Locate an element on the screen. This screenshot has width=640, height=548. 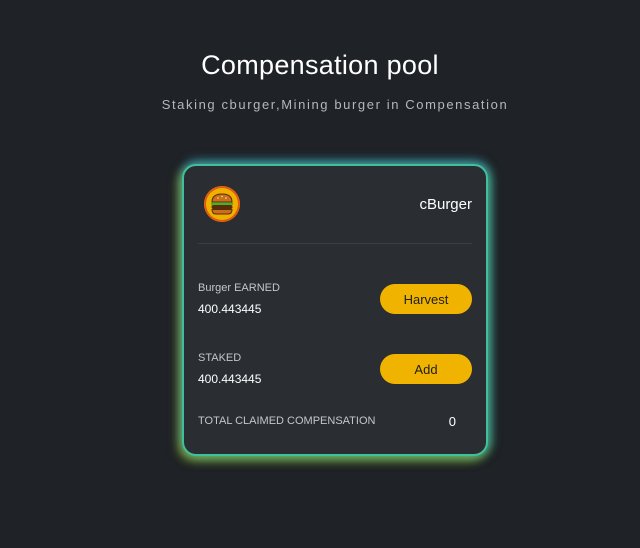
divider is located at coordinates (335, 243).